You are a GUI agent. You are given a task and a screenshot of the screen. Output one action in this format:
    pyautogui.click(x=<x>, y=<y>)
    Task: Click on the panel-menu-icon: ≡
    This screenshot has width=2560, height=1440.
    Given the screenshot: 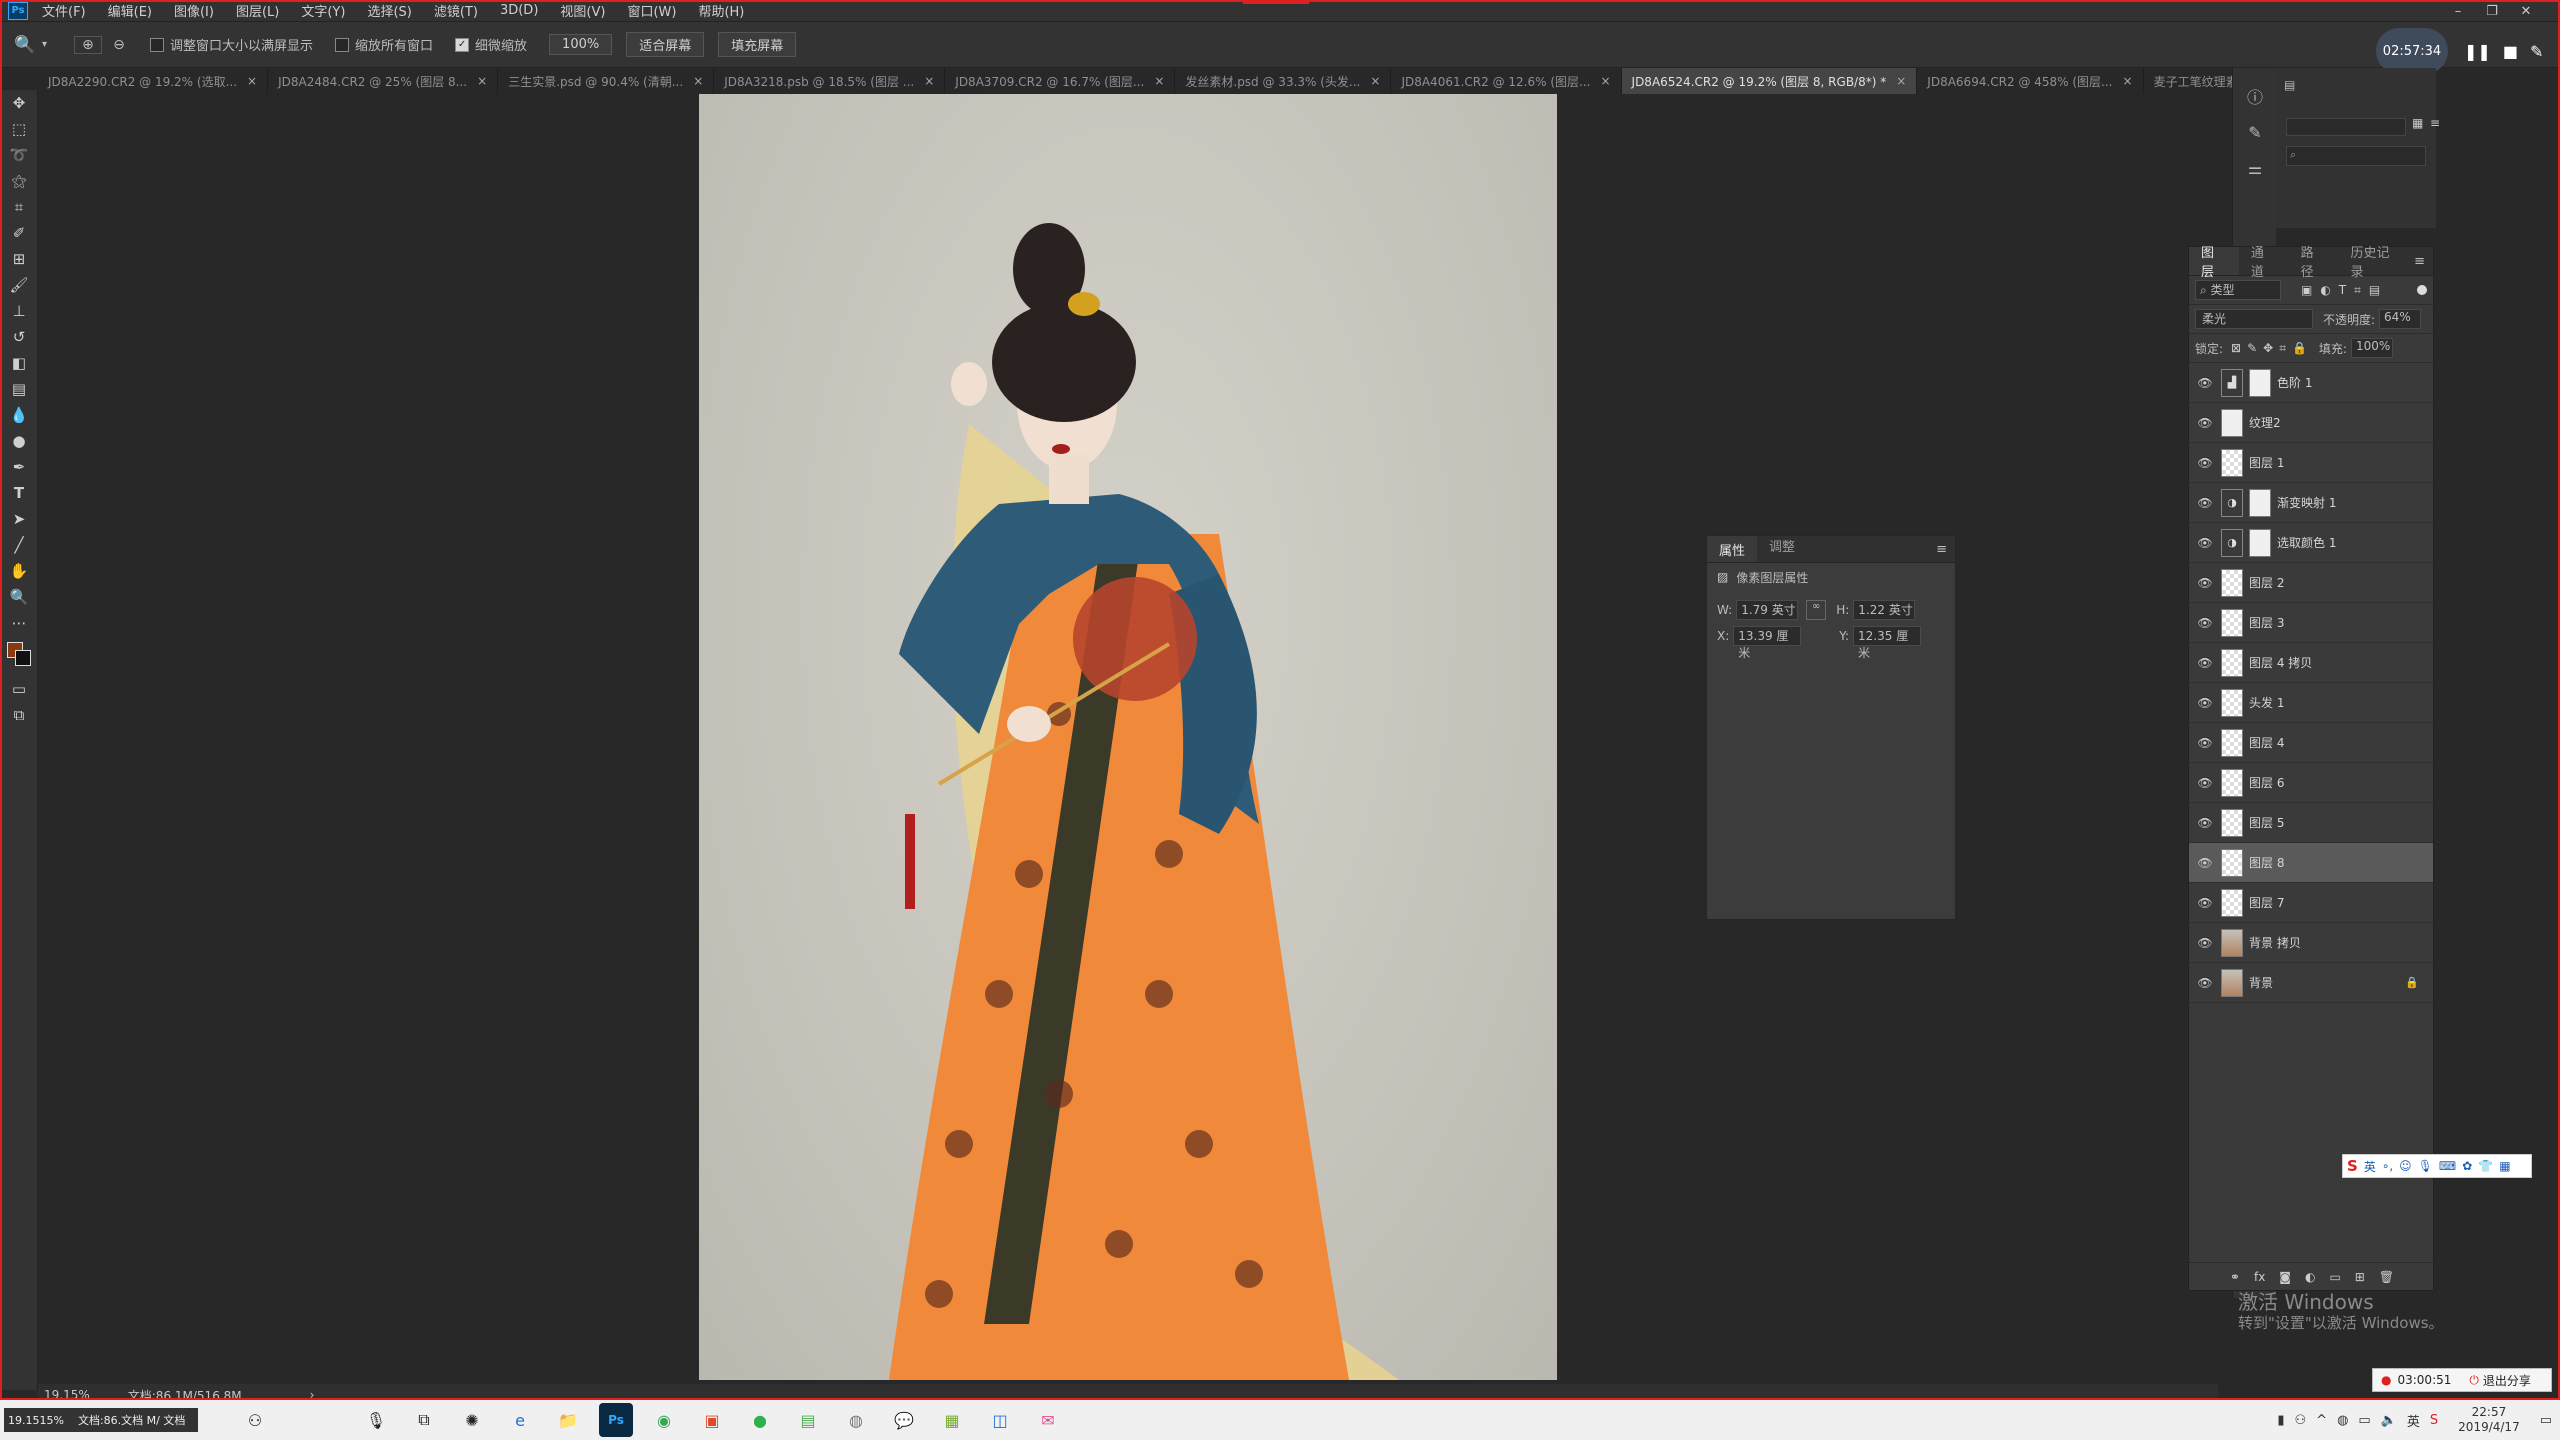 What is the action you would take?
    pyautogui.click(x=1941, y=549)
    